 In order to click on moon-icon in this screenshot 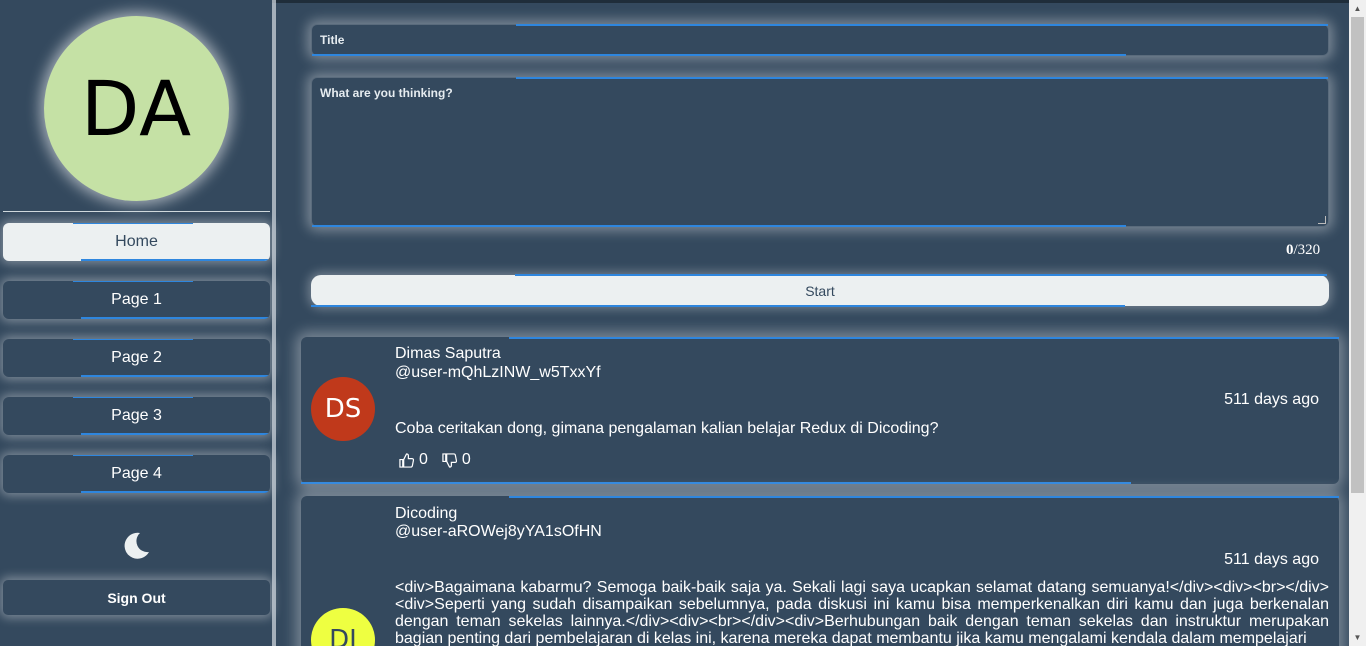, I will do `click(136, 546)`.